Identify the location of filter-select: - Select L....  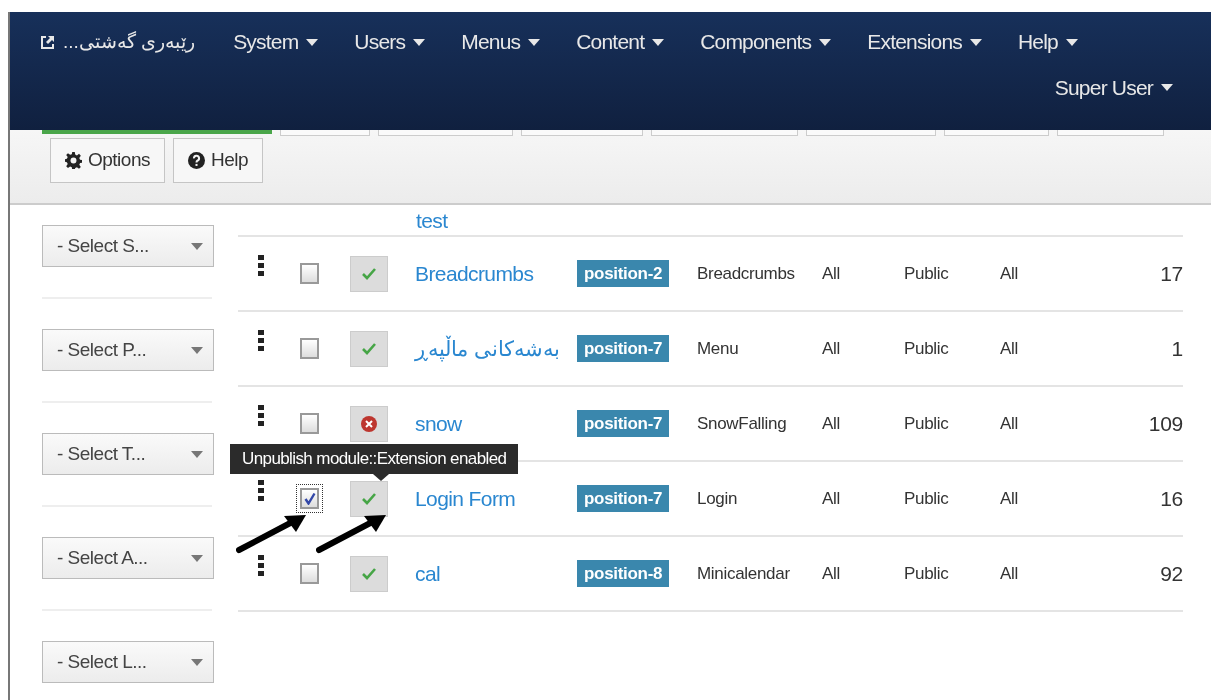
(128, 662).